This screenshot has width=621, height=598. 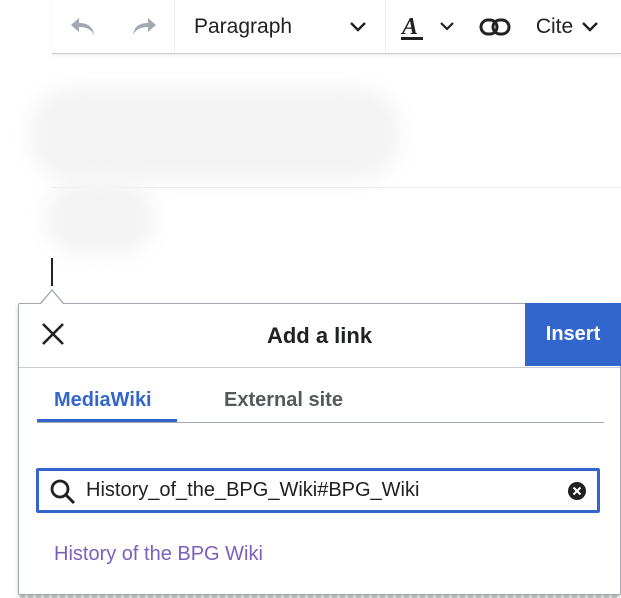 What do you see at coordinates (52, 272) in the screenshot?
I see `text-cursor` at bounding box center [52, 272].